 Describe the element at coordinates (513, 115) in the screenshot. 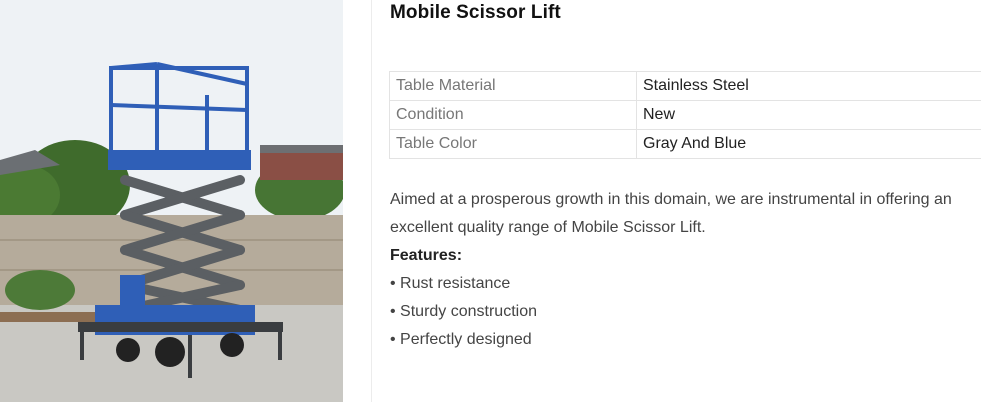

I see `spec-label: Condition` at that location.